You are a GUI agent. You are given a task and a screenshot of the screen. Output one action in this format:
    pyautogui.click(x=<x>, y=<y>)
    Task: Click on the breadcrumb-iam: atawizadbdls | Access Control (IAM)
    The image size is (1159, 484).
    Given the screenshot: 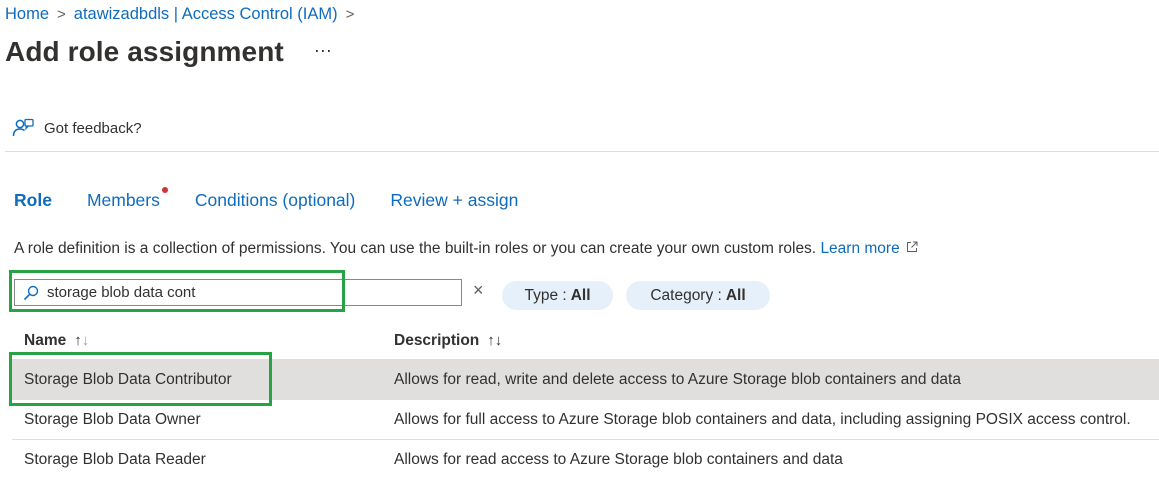 What is the action you would take?
    pyautogui.click(x=206, y=14)
    